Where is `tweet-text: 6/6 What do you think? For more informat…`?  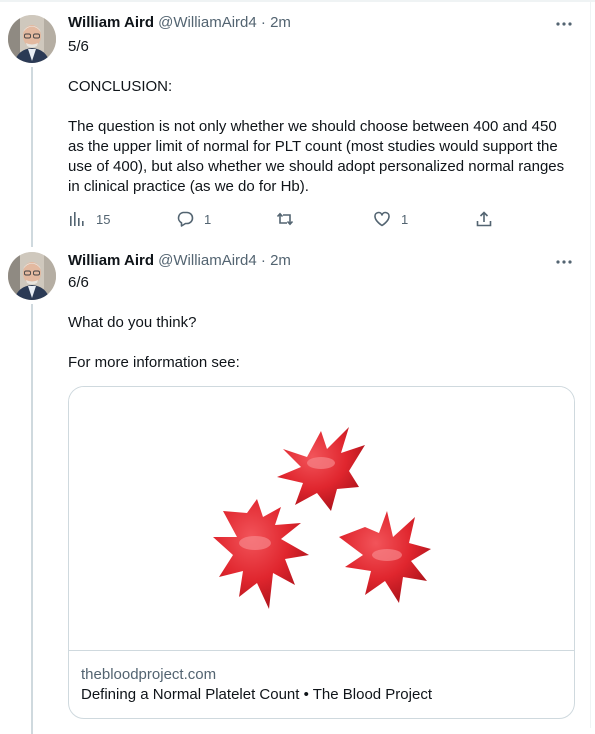 tweet-text: 6/6 What do you think? For more informat… is located at coordinates (154, 322).